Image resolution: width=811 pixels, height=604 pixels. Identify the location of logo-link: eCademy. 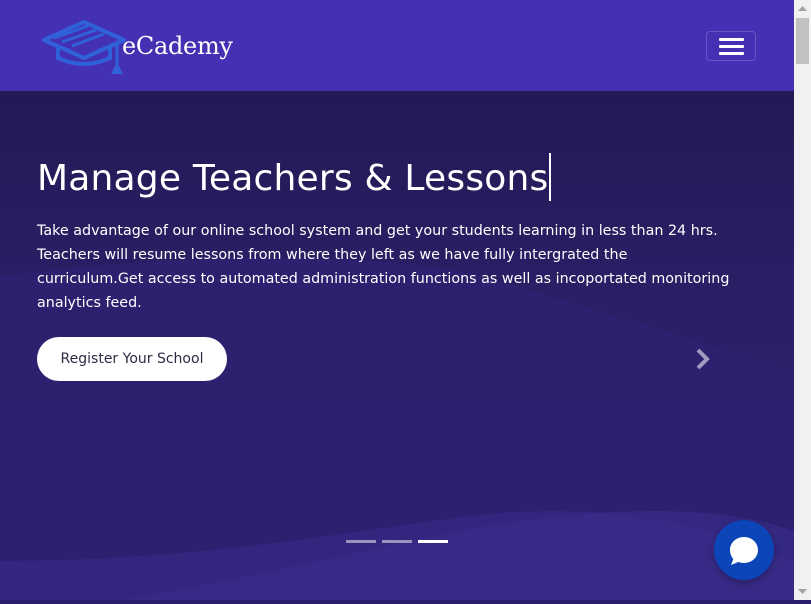
(142, 49).